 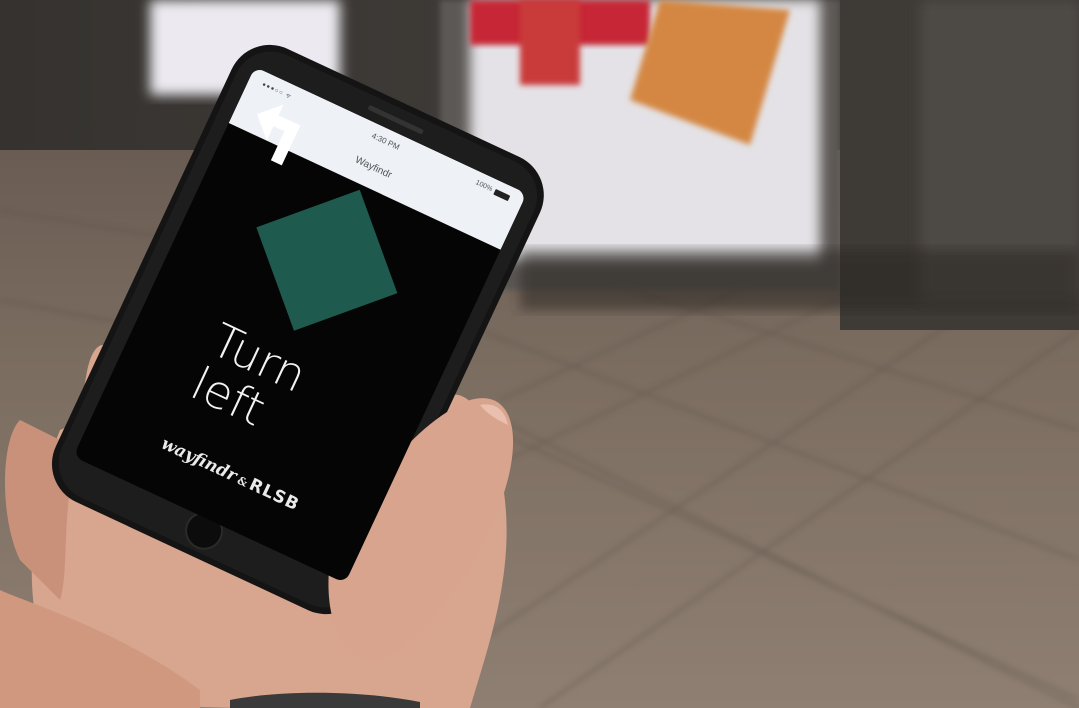 What do you see at coordinates (274, 495) in the screenshot?
I see `rlsb-logo: RLSB` at bounding box center [274, 495].